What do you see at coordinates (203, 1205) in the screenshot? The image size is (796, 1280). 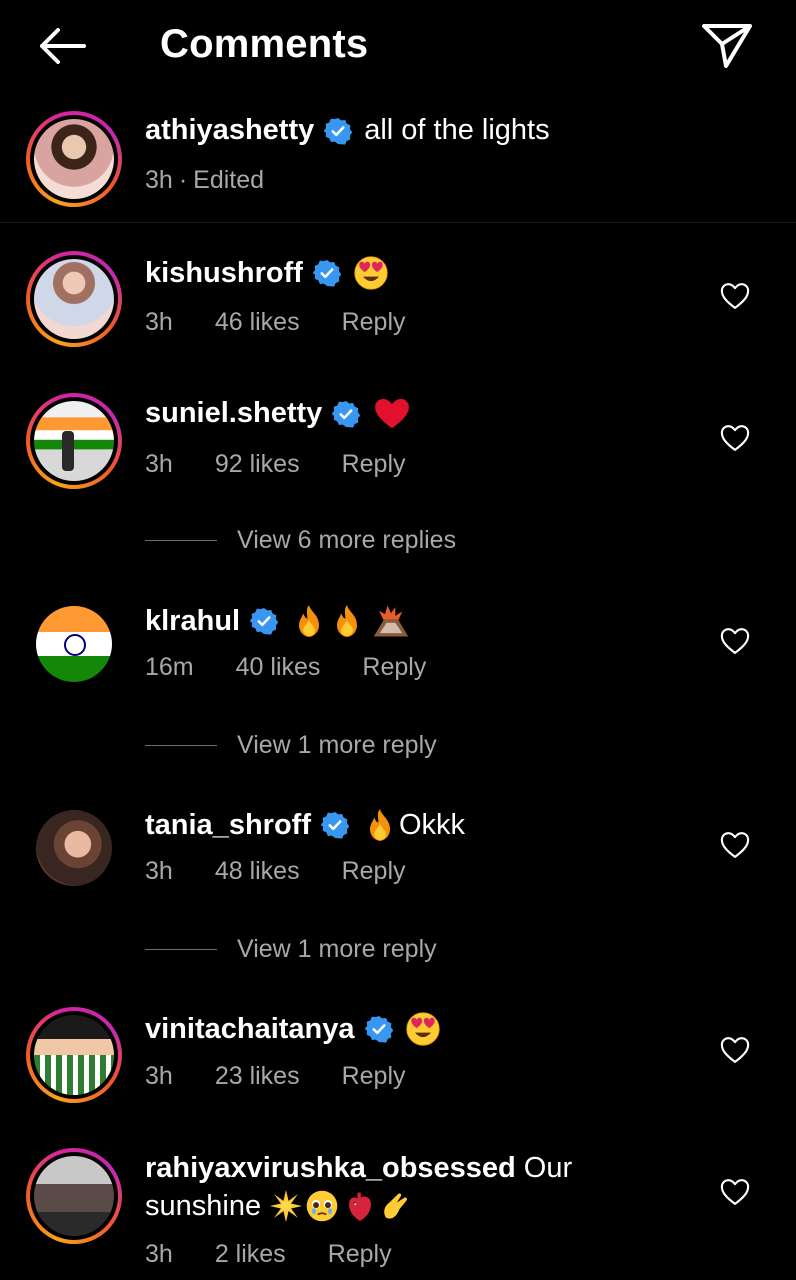 I see `comment-text: sunshine` at bounding box center [203, 1205].